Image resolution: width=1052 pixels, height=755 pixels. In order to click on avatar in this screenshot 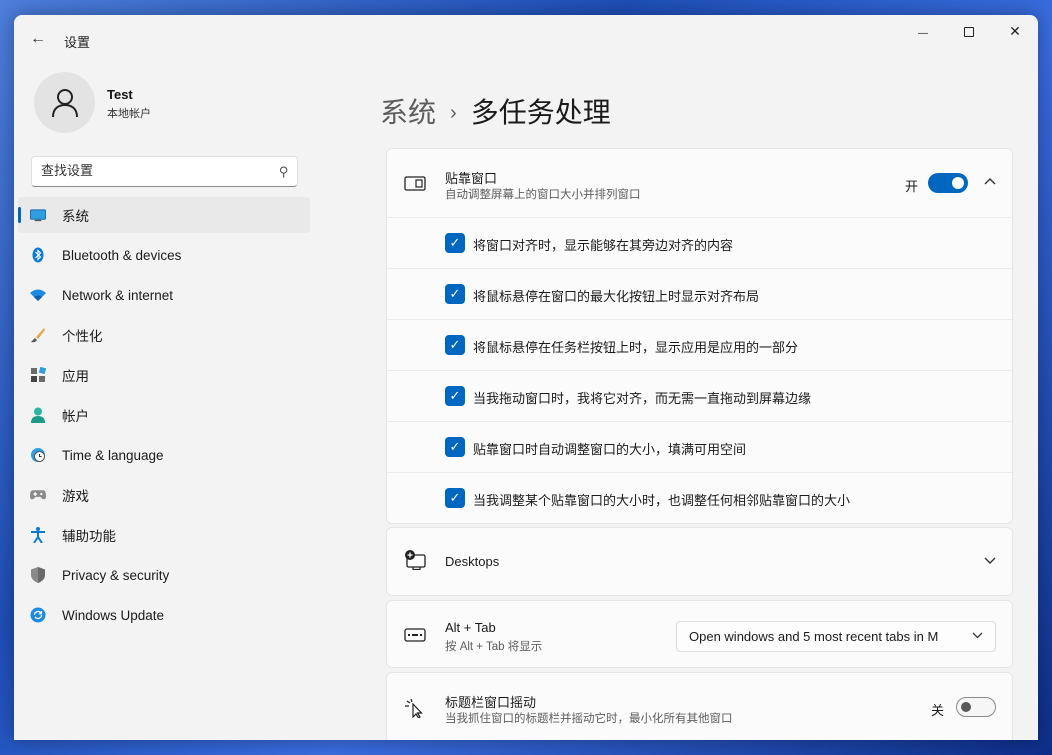, I will do `click(64, 102)`.